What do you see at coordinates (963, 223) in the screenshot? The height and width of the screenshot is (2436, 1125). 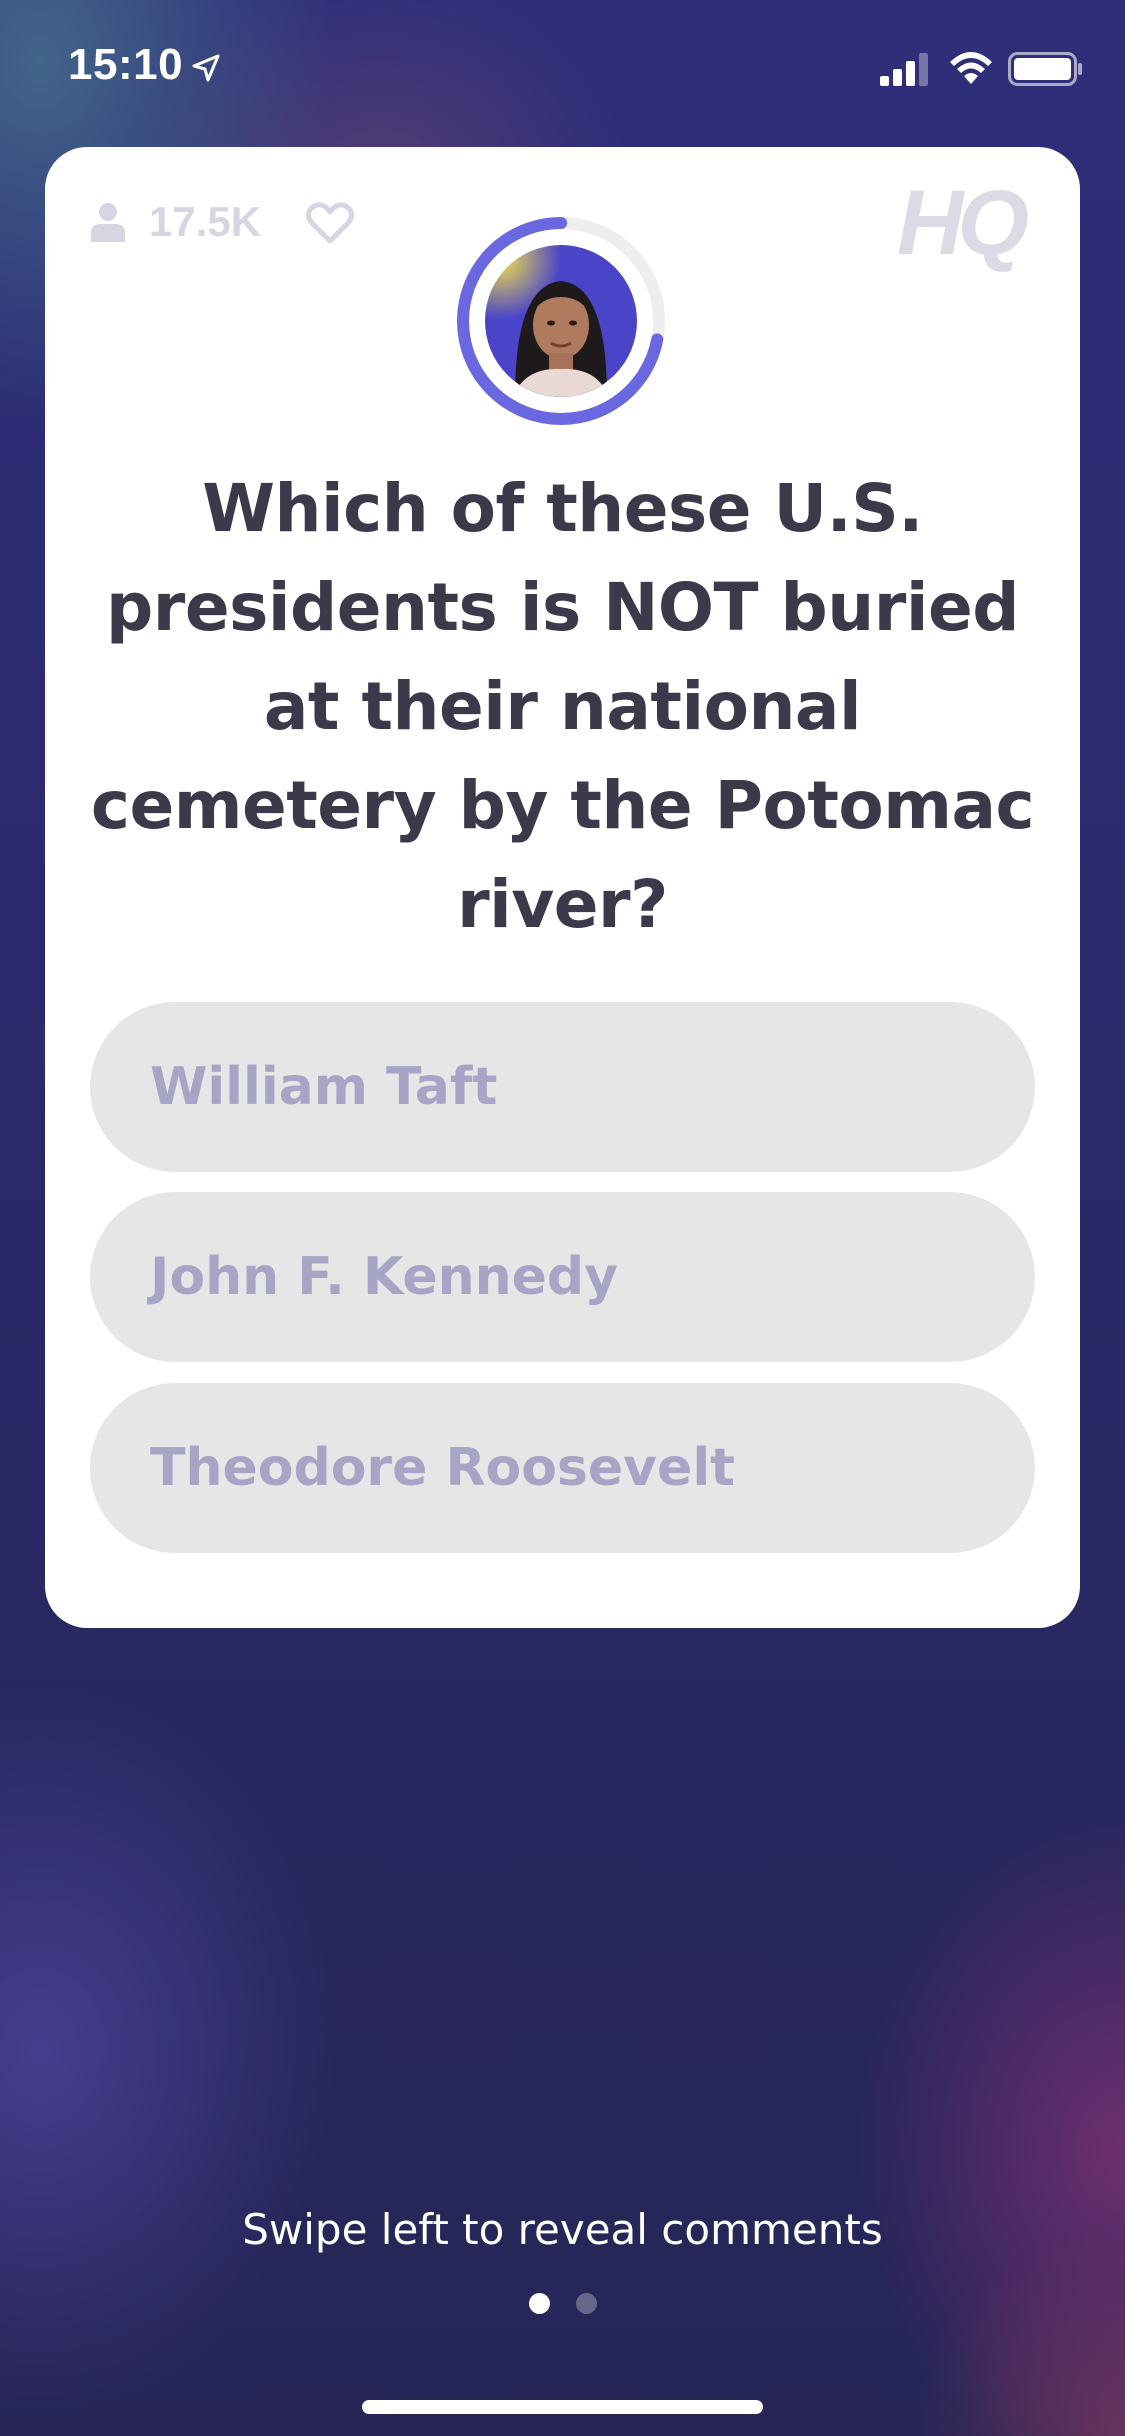 I see `hq-logo: HQ` at bounding box center [963, 223].